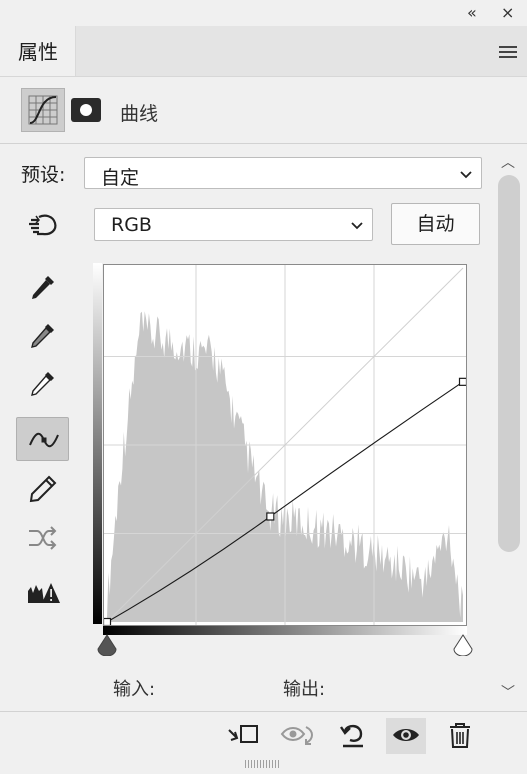 The width and height of the screenshot is (527, 774). What do you see at coordinates (43, 175) in the screenshot?
I see `preset-label: 预设:` at bounding box center [43, 175].